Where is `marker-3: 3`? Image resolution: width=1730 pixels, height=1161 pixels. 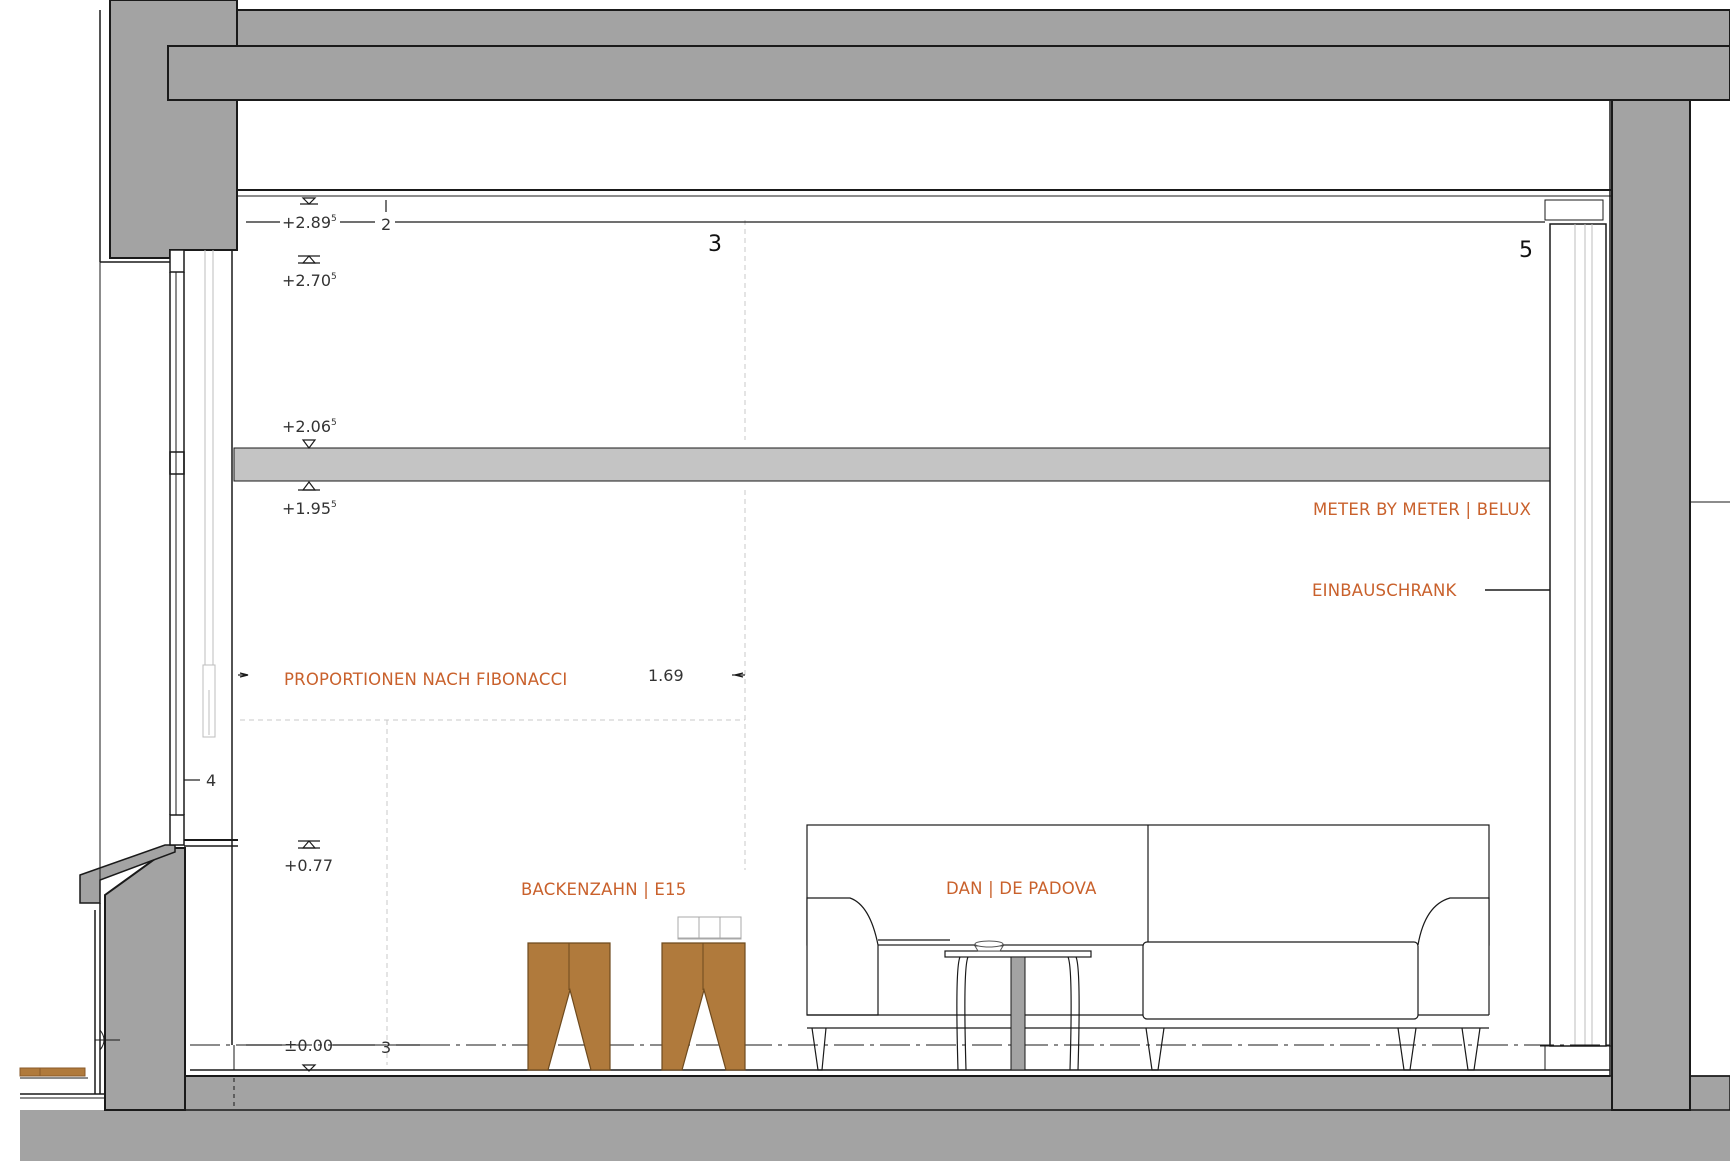
marker-3: 3 is located at coordinates (715, 244).